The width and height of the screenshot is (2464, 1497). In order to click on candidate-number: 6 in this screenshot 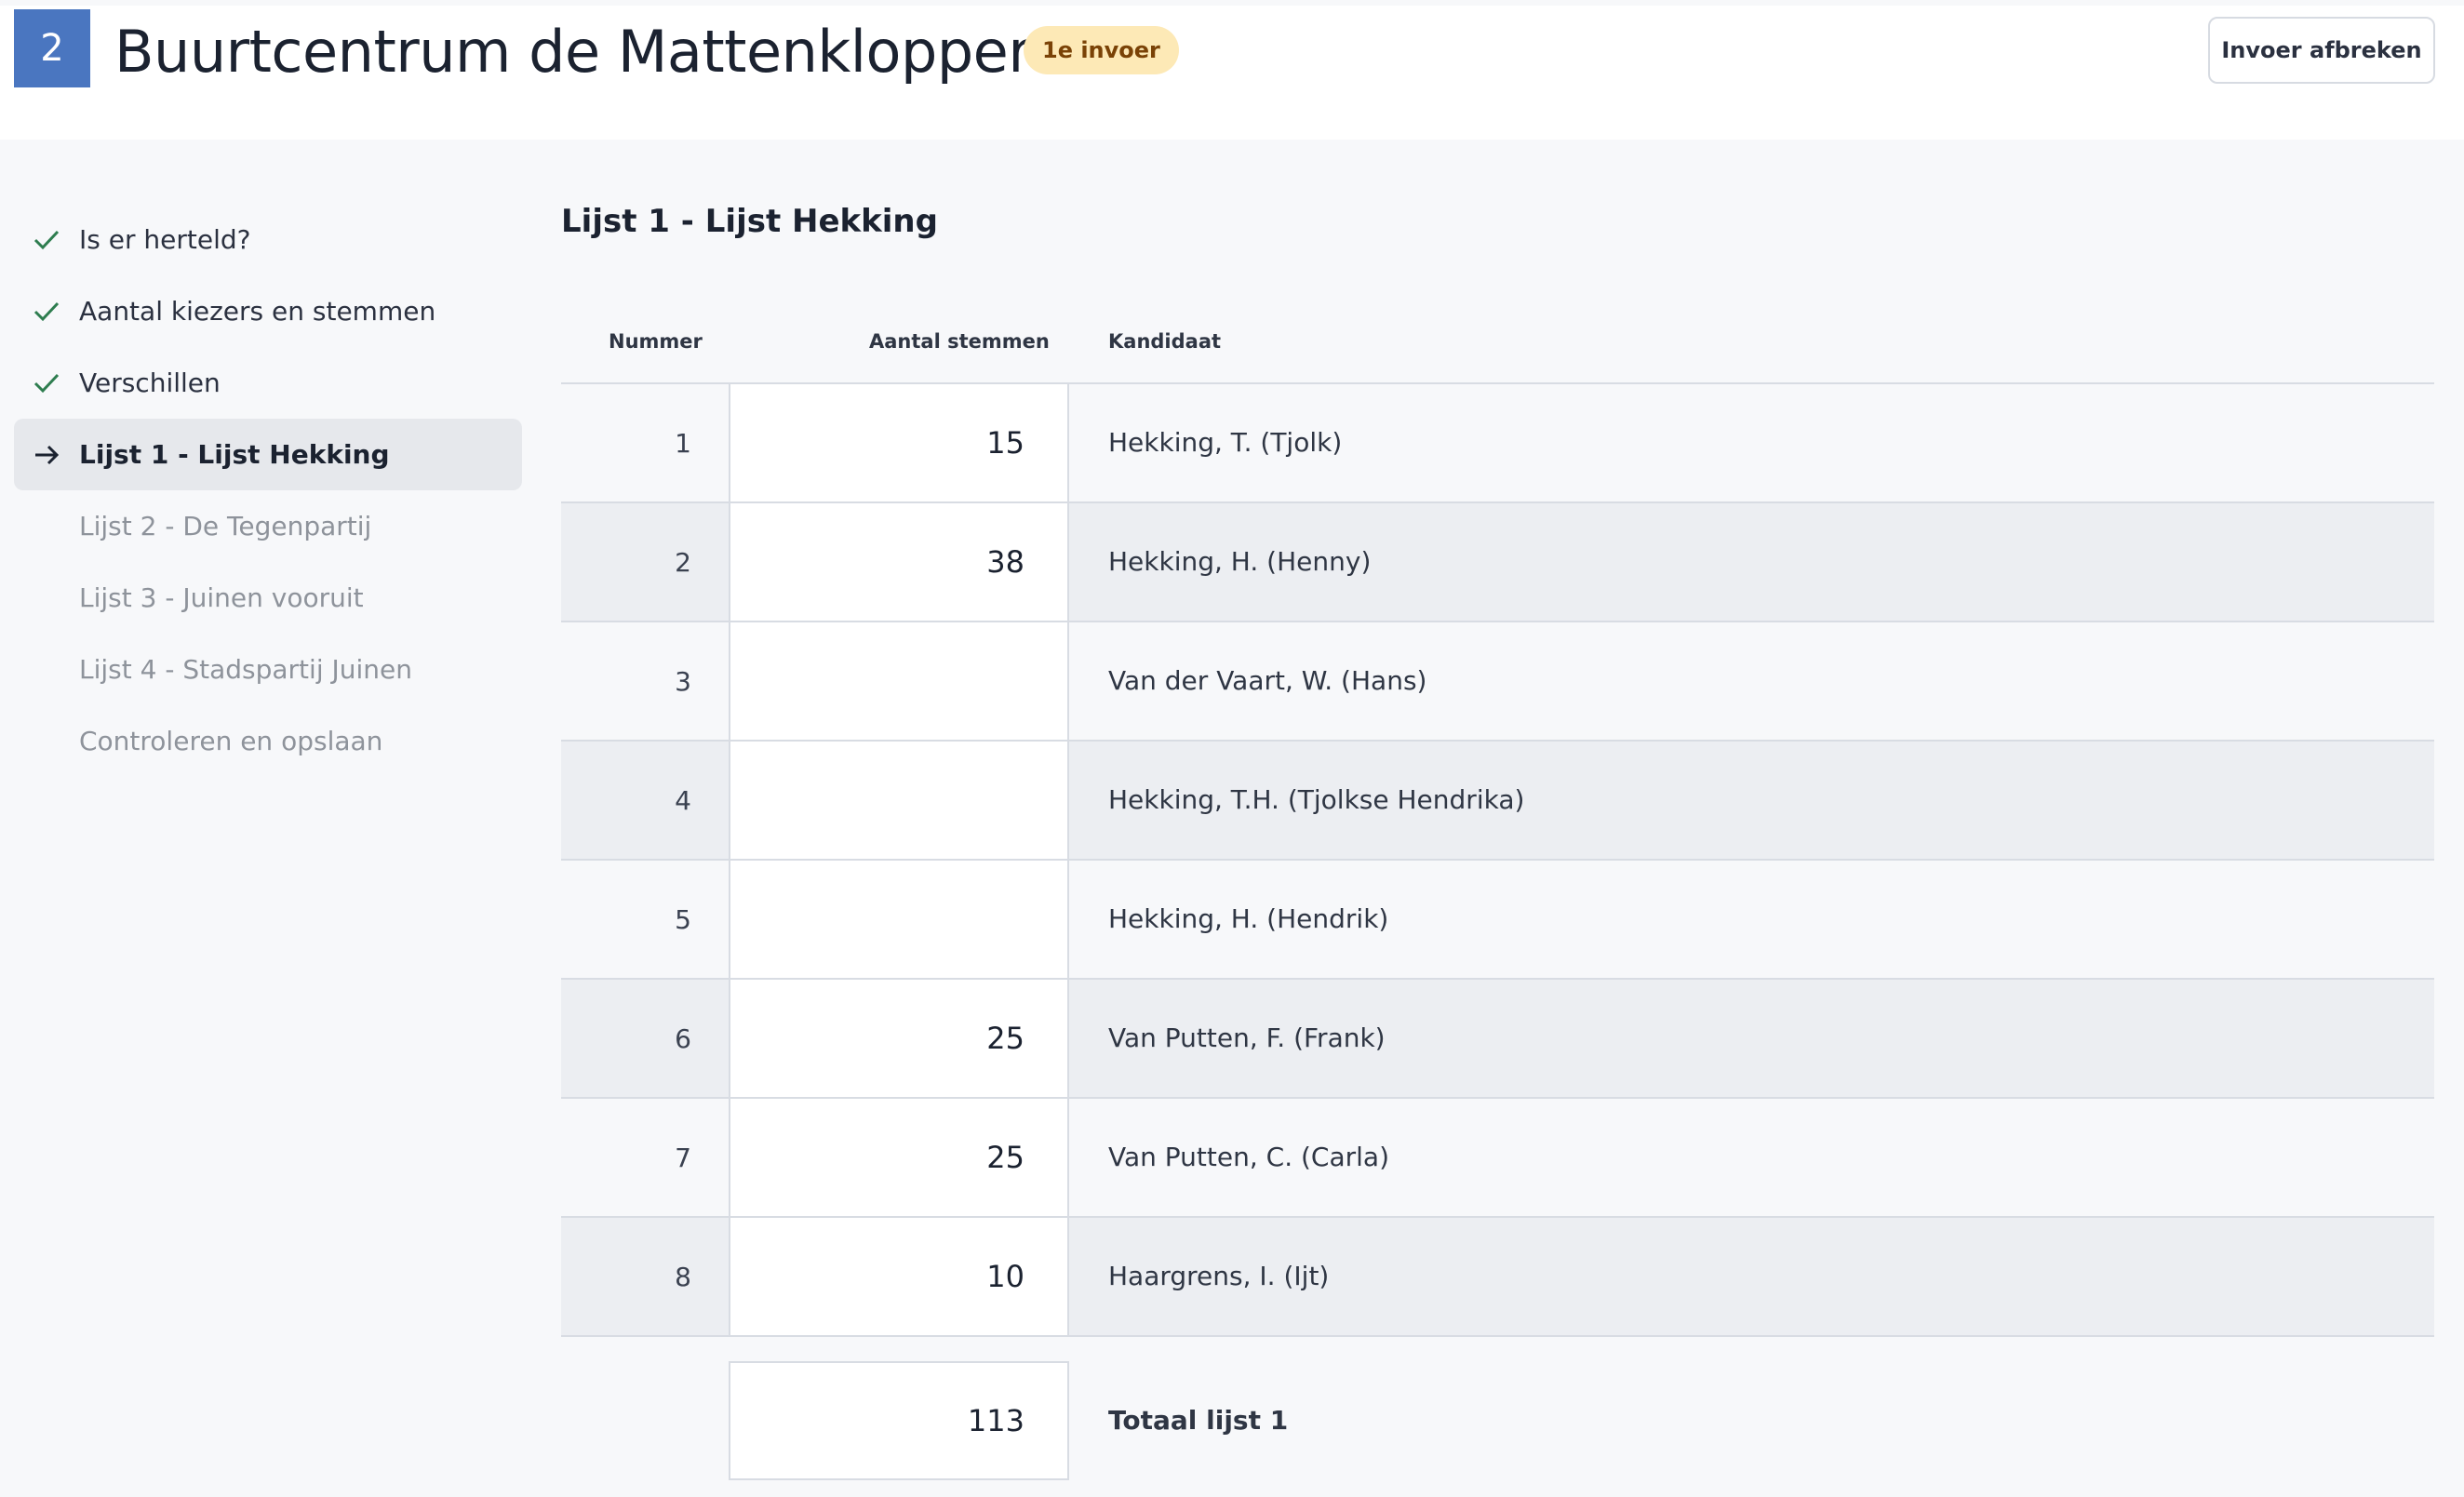, I will do `click(683, 1038)`.